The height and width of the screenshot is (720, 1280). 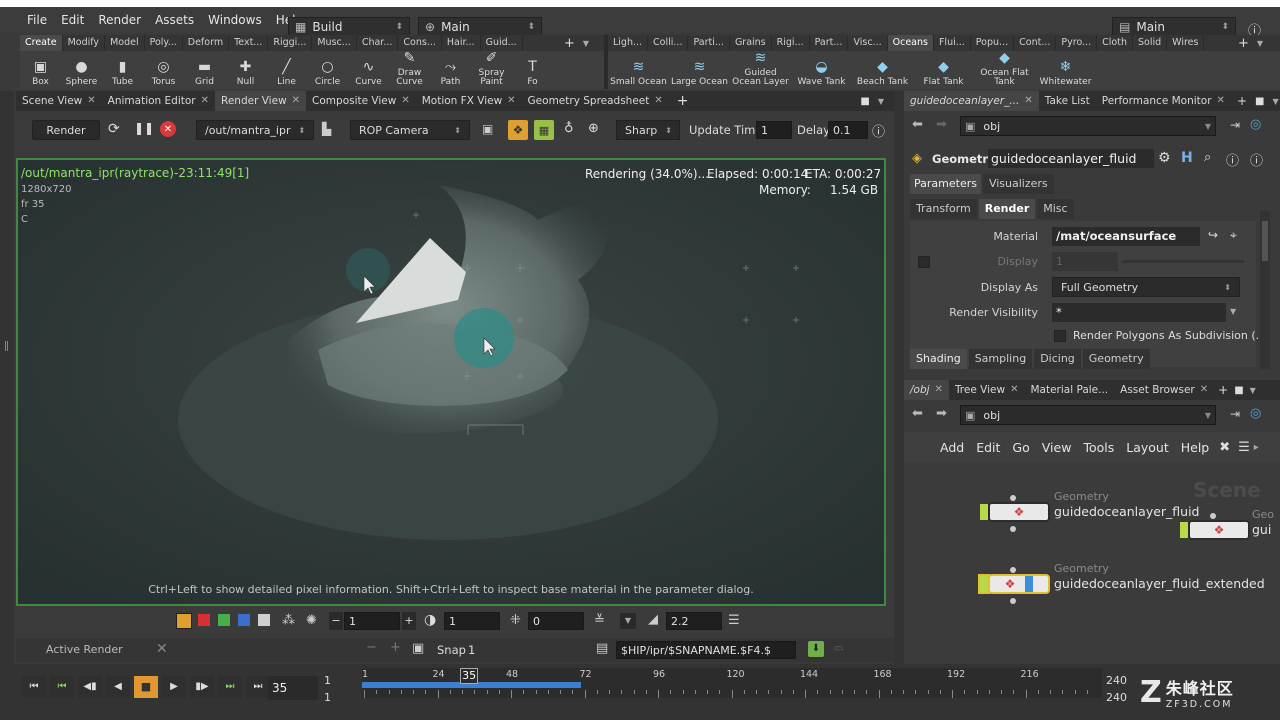 I want to click on tool-tube: ▮ Tube, so click(x=122, y=73).